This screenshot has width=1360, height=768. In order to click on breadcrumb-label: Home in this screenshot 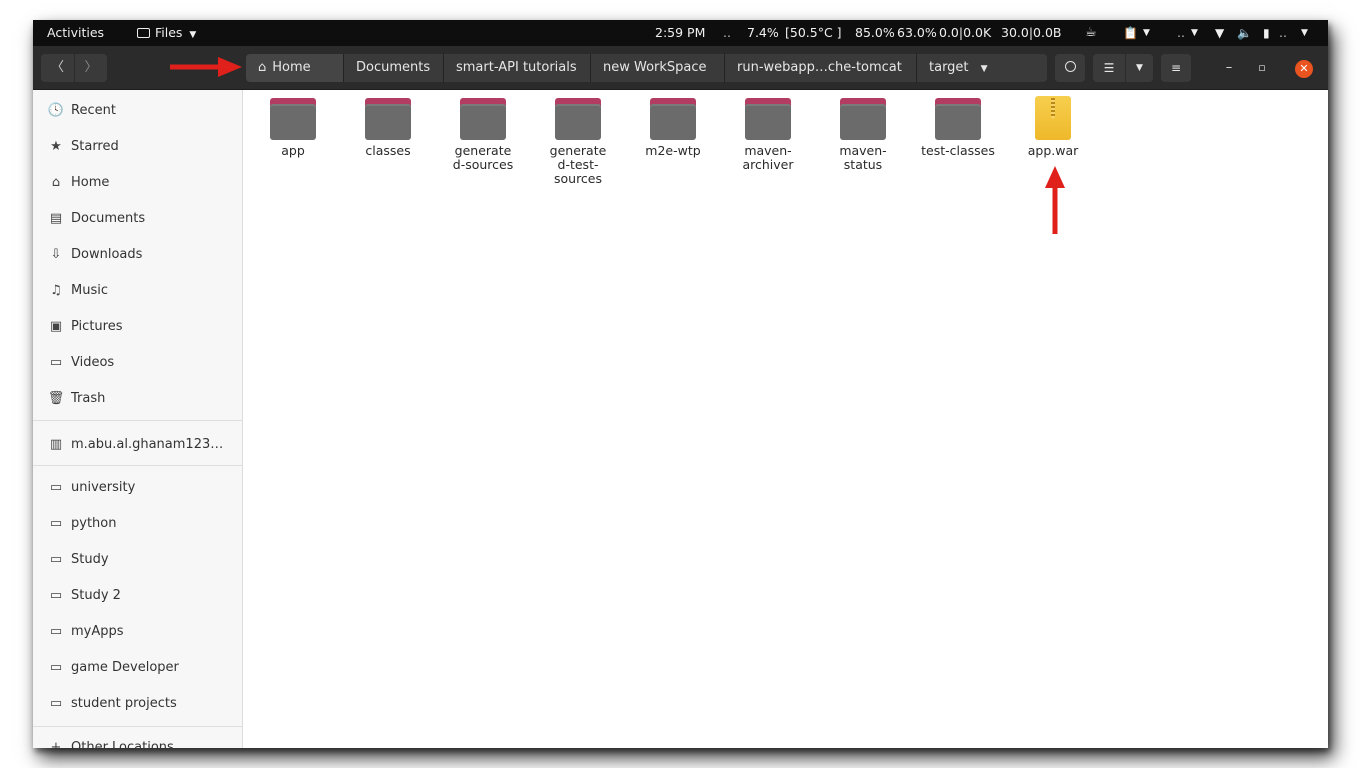, I will do `click(291, 67)`.